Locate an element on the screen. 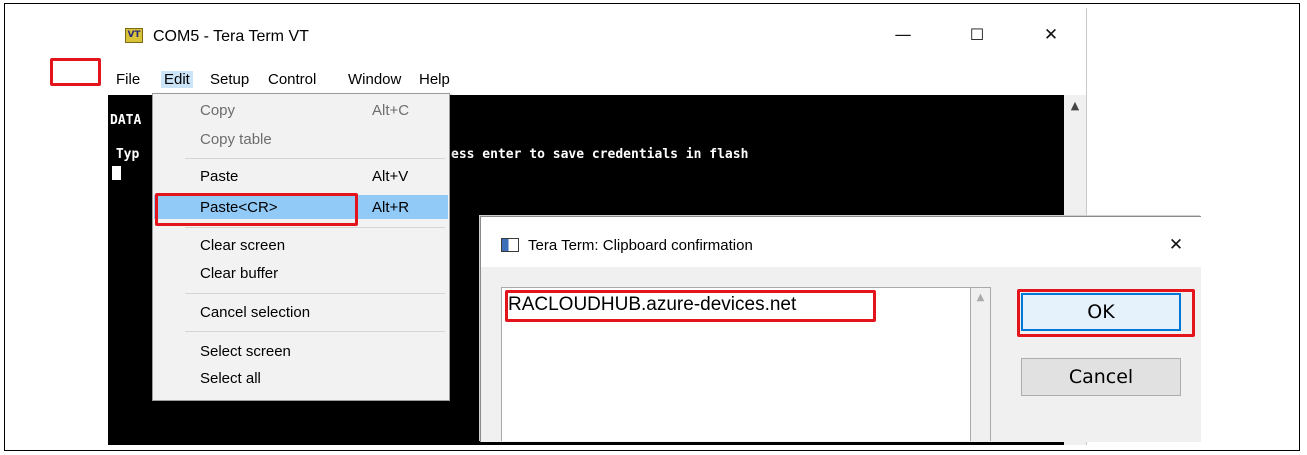  menu-item-label: Select screen is located at coordinates (245, 351).